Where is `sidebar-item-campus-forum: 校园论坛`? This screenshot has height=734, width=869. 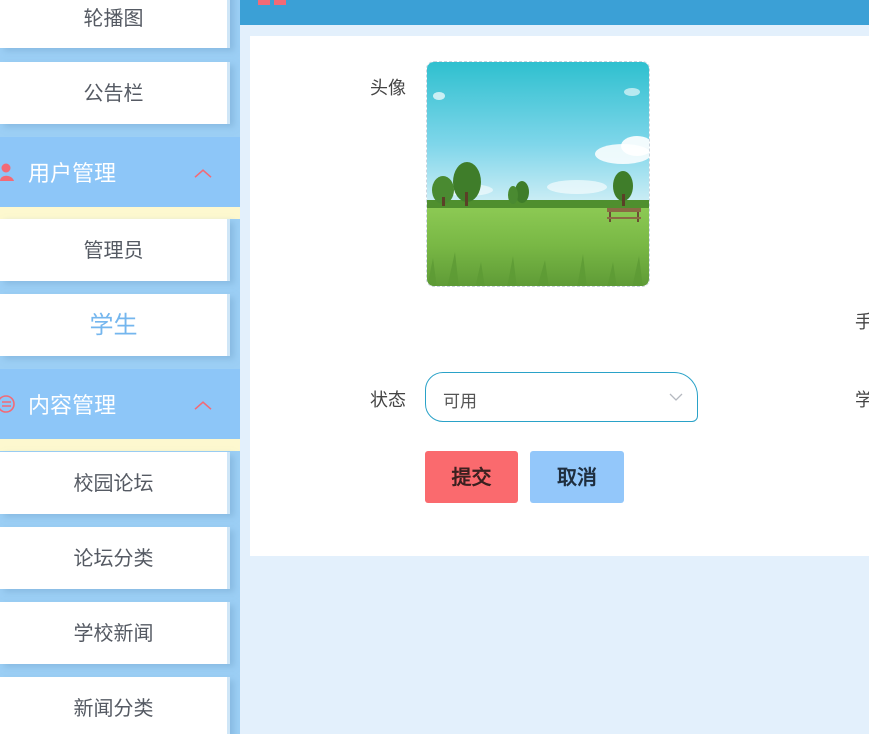 sidebar-item-campus-forum: 校园论坛 is located at coordinates (115, 483).